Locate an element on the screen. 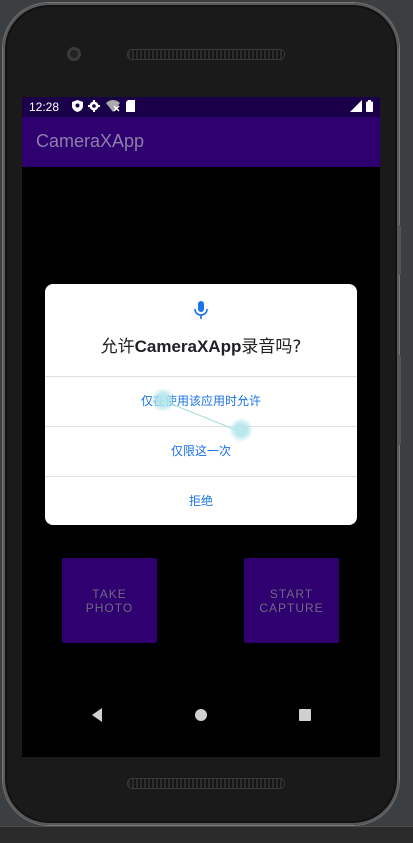 Image resolution: width=413 pixels, height=843 pixels. dialog-title-suffix: 录音吗? is located at coordinates (271, 347).